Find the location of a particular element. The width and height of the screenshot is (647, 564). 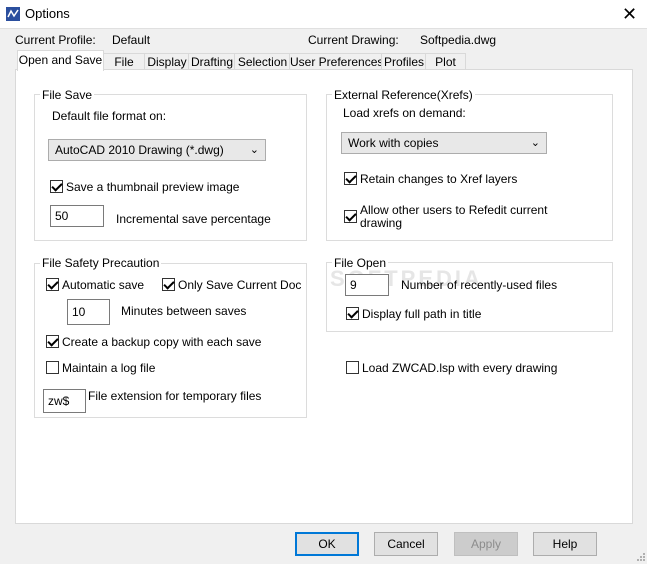

help-button: Help is located at coordinates (565, 544).